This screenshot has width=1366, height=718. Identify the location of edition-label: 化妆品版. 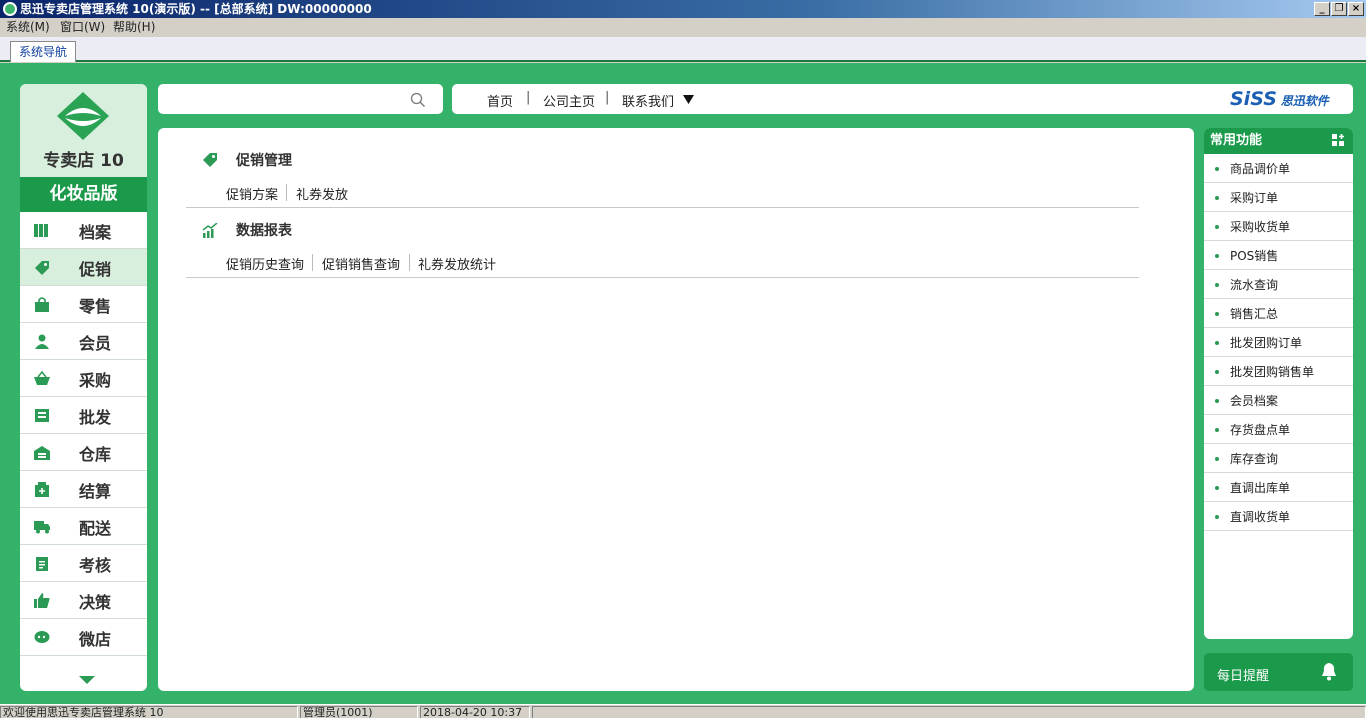
(83, 194).